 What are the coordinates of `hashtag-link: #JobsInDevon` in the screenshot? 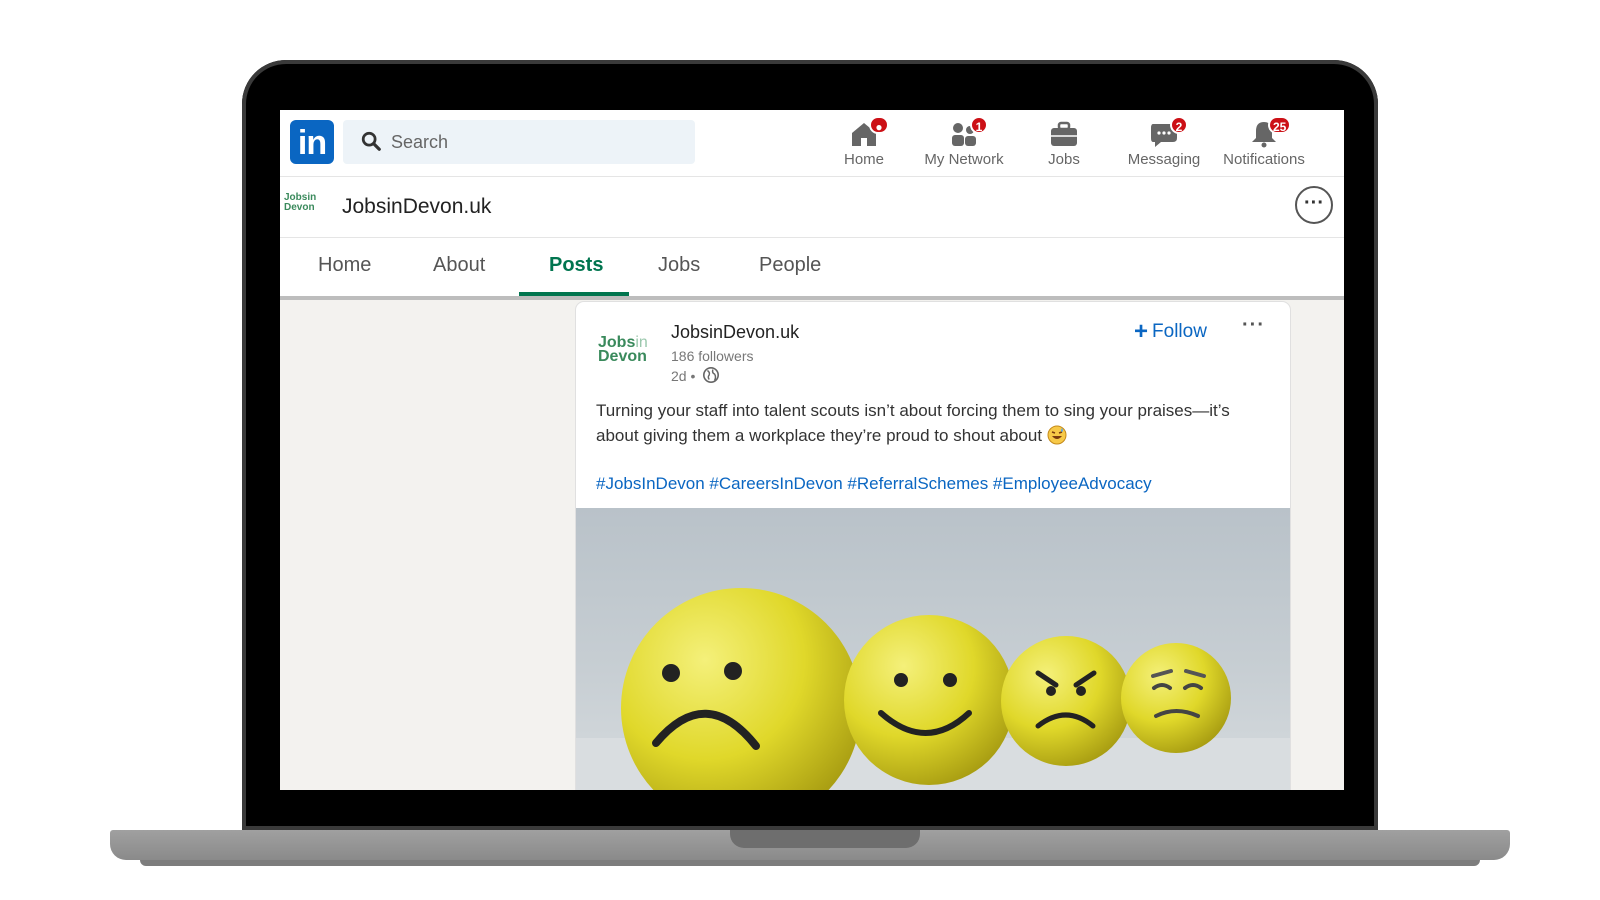 It's located at (650, 483).